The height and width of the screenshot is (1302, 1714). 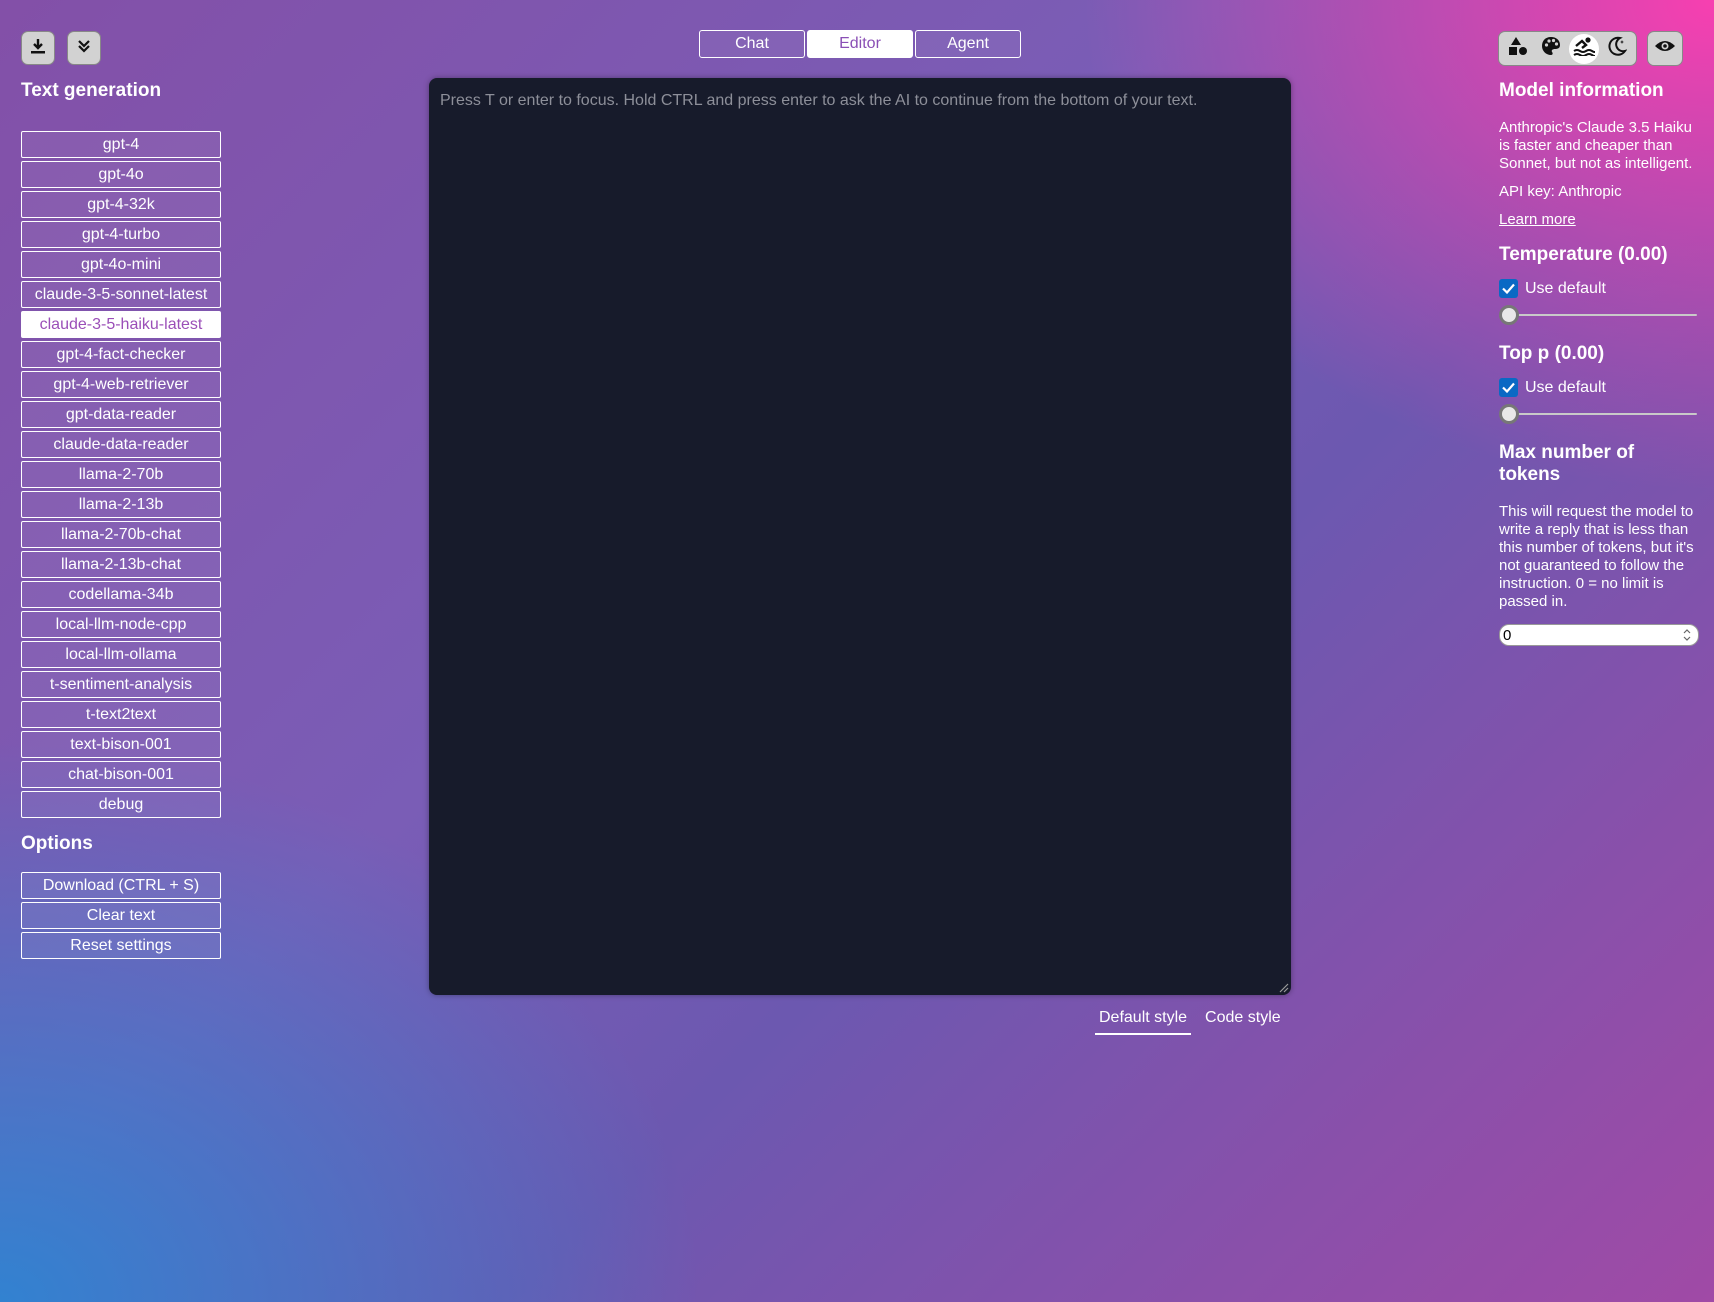 What do you see at coordinates (1560, 191) in the screenshot?
I see `api-key-label: API key: Anthropic` at bounding box center [1560, 191].